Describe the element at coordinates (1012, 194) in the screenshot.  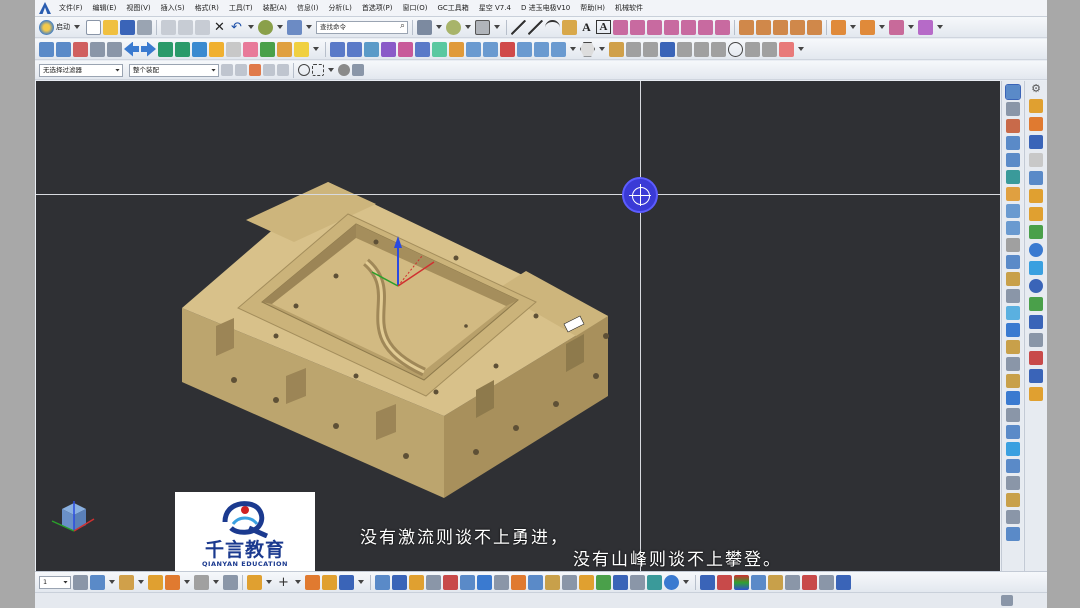
I see `web-browser-icon` at that location.